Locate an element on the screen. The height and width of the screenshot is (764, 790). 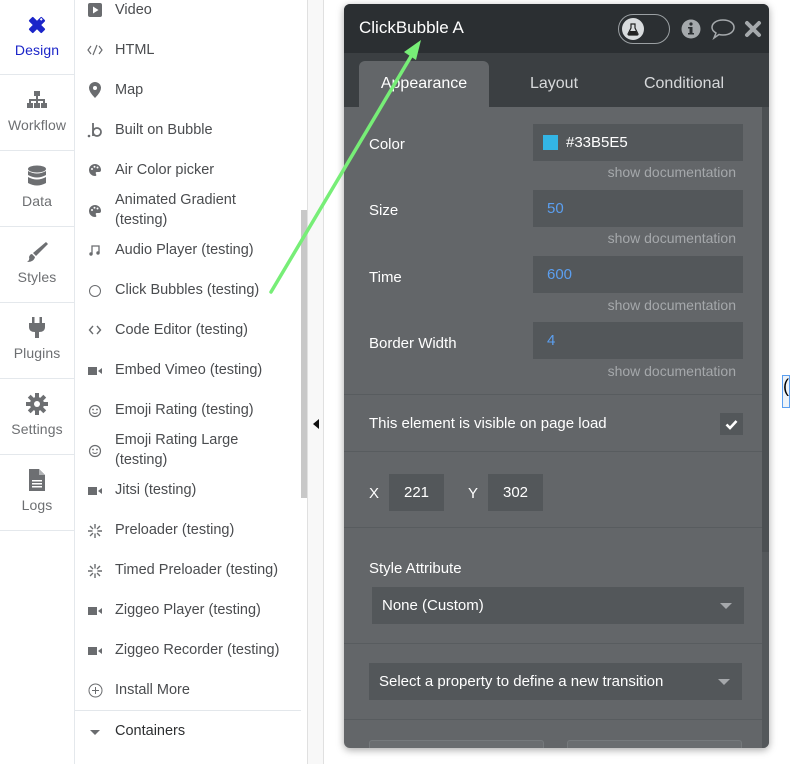
nav-logs: Logs is located at coordinates (37, 493).